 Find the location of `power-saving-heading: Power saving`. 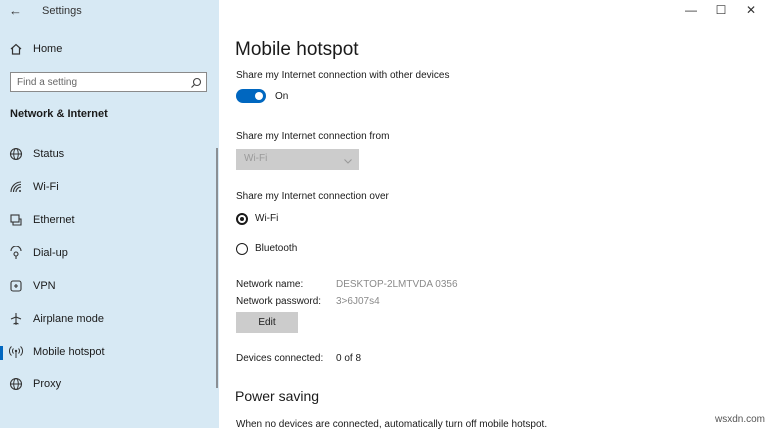

power-saving-heading: Power saving is located at coordinates (277, 396).